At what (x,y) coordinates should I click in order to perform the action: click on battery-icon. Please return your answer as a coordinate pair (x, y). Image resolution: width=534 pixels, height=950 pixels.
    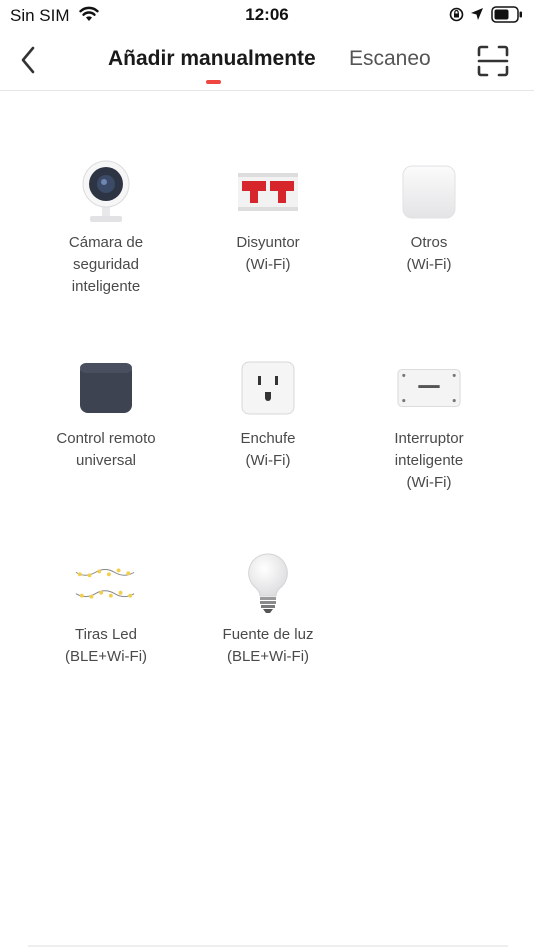
    Looking at the image, I should click on (506, 14).